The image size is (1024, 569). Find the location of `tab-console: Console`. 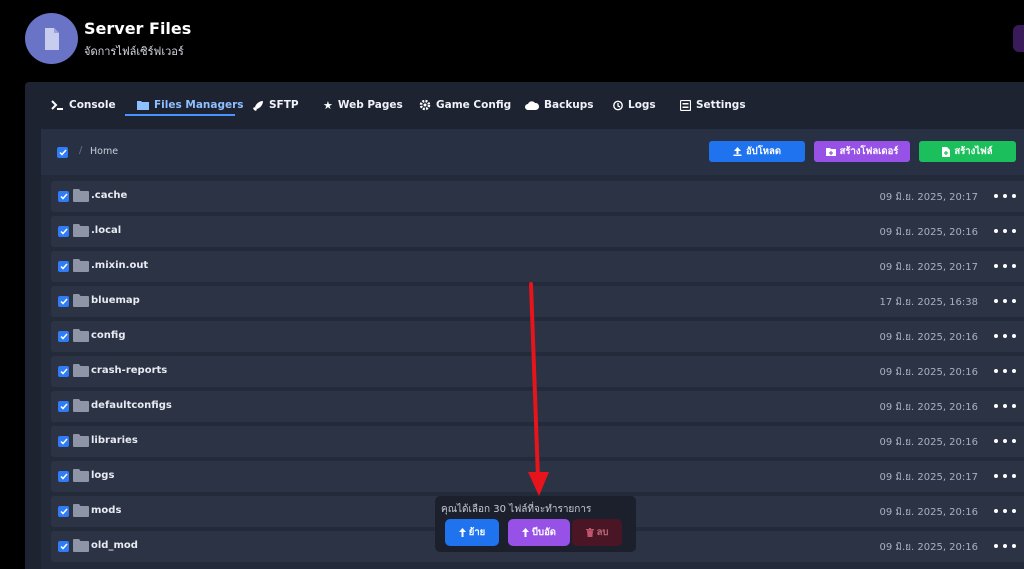

tab-console: Console is located at coordinates (83, 105).